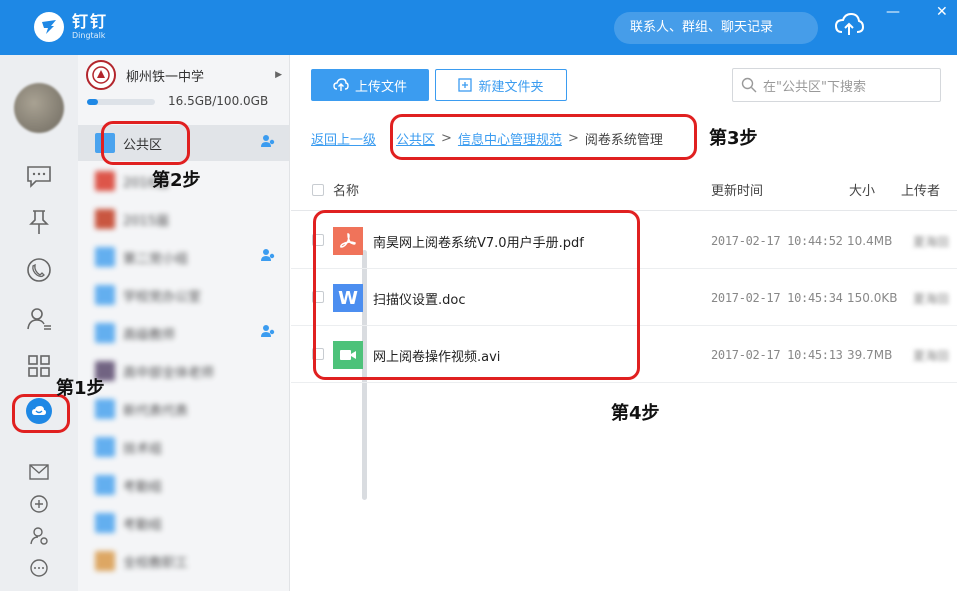  I want to click on phone-icon, so click(39, 270).